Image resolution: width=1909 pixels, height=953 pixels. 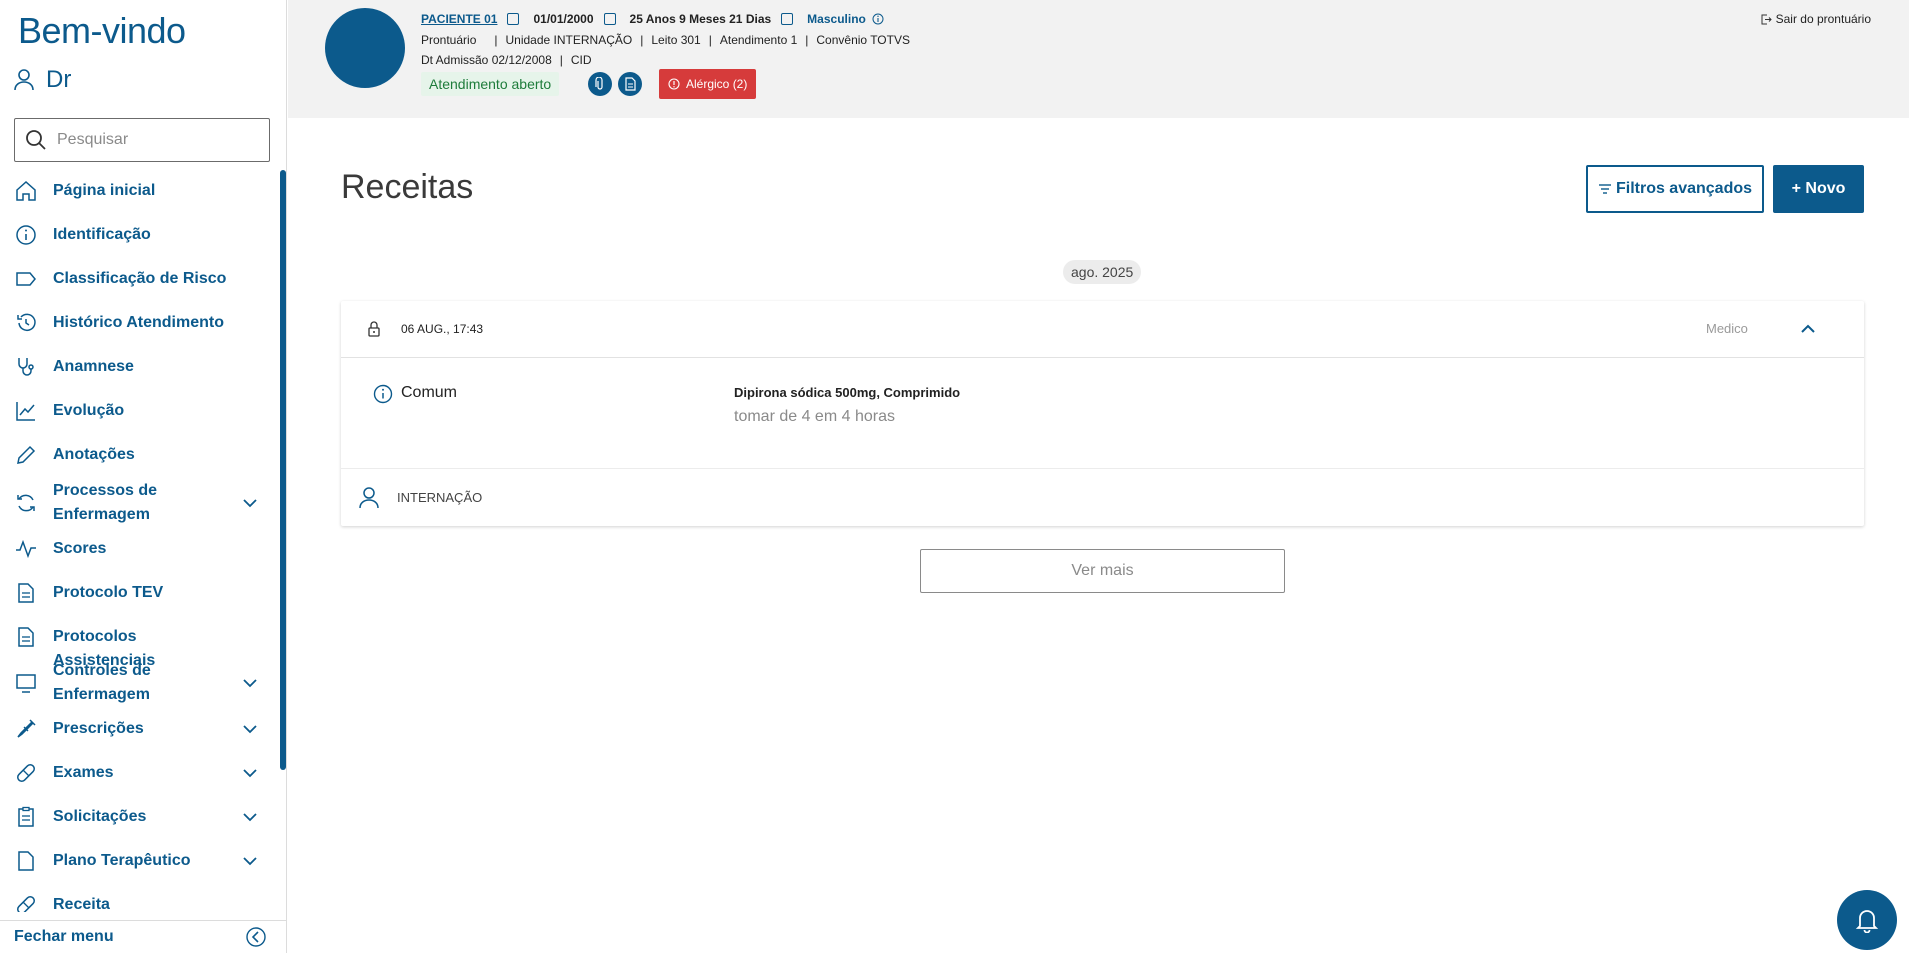 What do you see at coordinates (108, 592) in the screenshot?
I see `sidebar-item-label: Protocolo TEV` at bounding box center [108, 592].